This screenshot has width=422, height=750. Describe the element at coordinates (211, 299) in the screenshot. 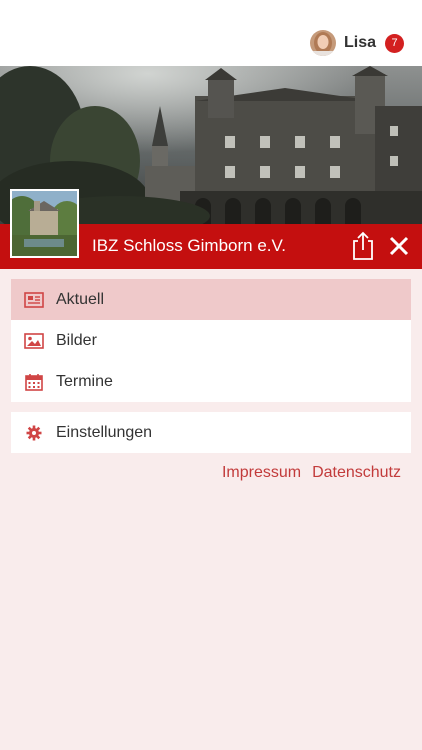

I see `menu-item-aktuell: Aktuell` at that location.